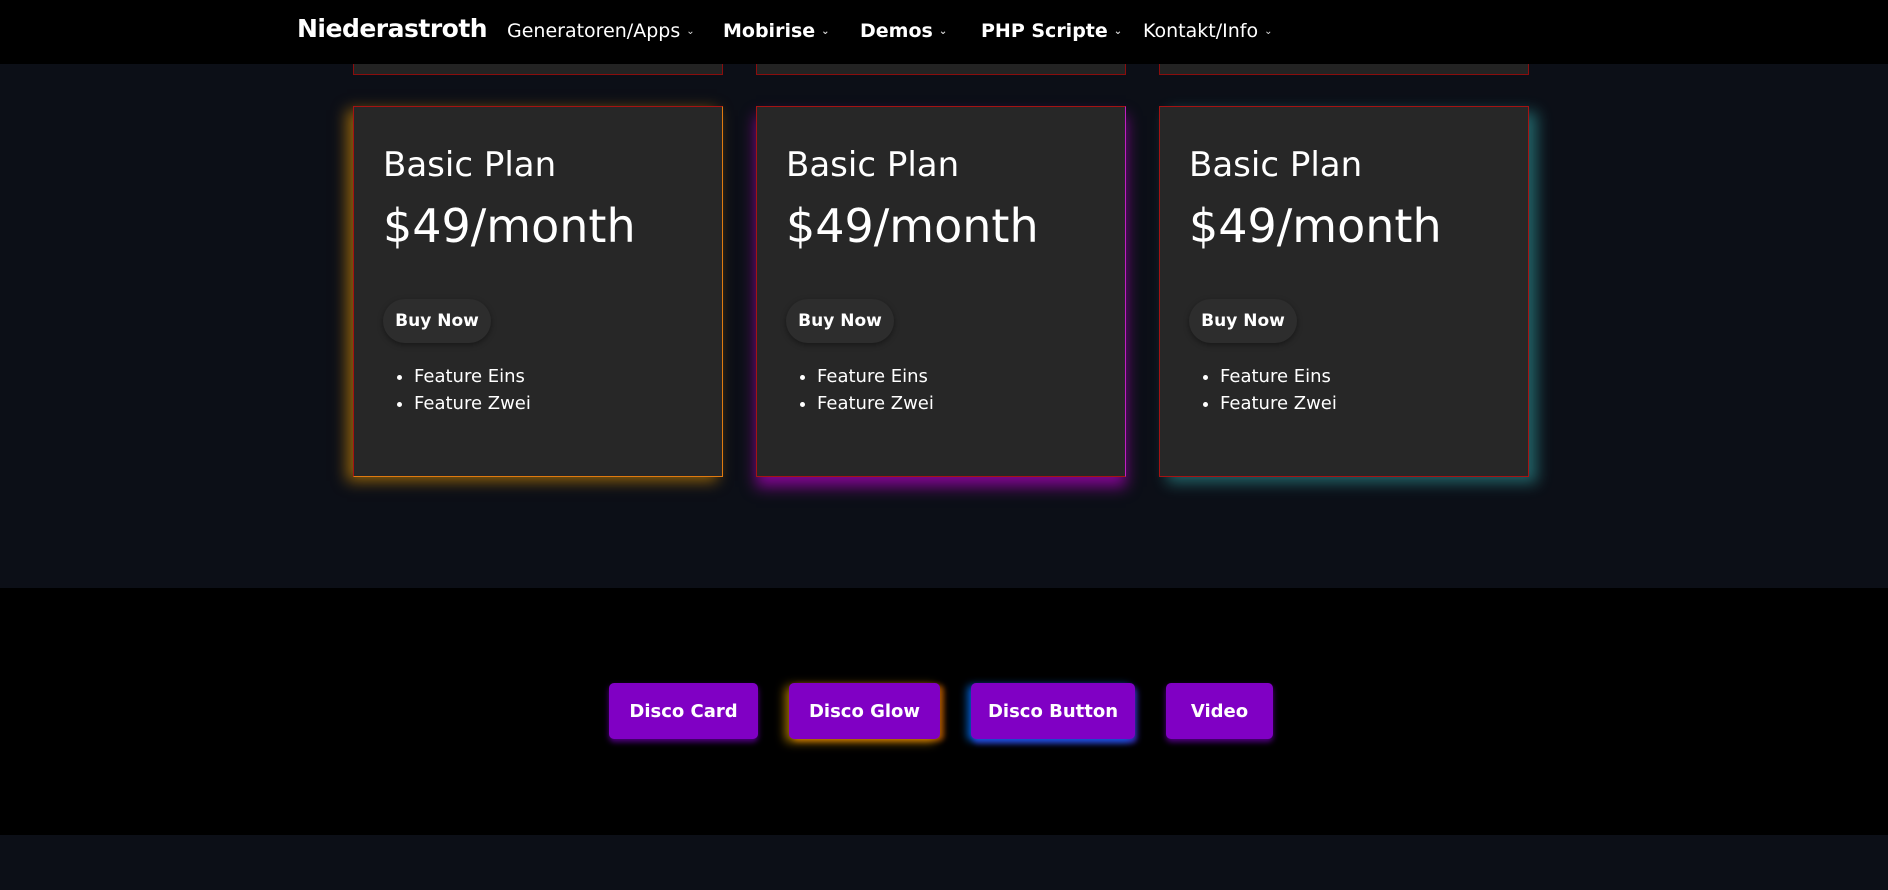  I want to click on nav-item-mobirise: Mobirise ⌄, so click(776, 31).